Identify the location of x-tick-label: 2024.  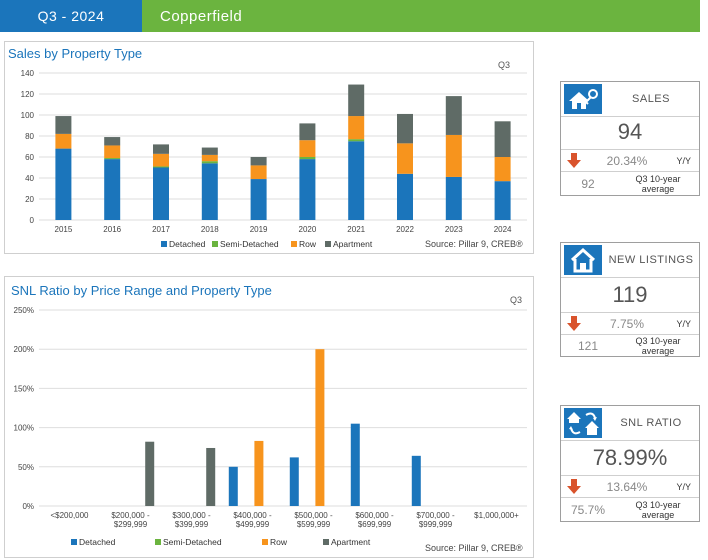
(503, 229).